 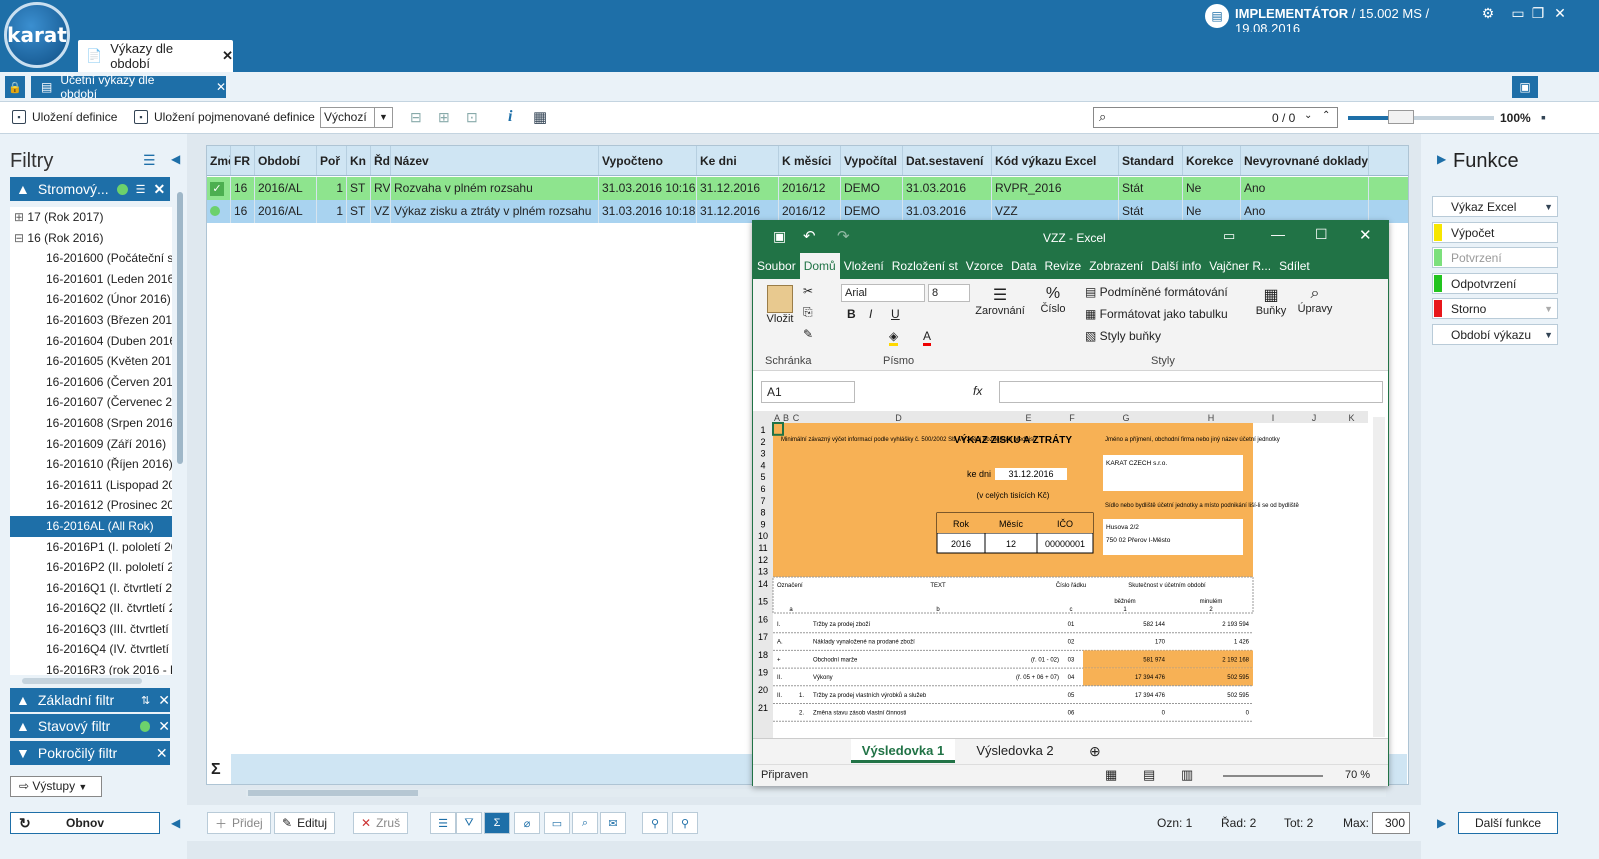 What do you see at coordinates (91, 547) in the screenshot?
I see `tree-item: 16-2016P1 (I. pololetí 20` at bounding box center [91, 547].